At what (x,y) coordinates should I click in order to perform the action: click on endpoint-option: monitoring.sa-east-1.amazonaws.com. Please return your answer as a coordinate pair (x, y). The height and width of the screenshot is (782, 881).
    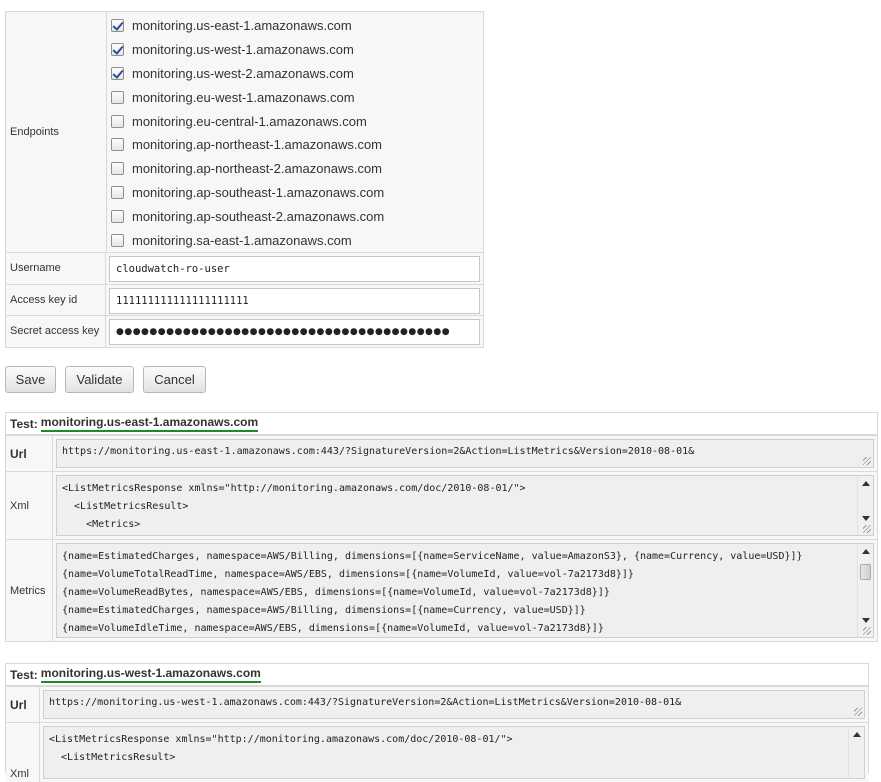
    Looking at the image, I should click on (297, 240).